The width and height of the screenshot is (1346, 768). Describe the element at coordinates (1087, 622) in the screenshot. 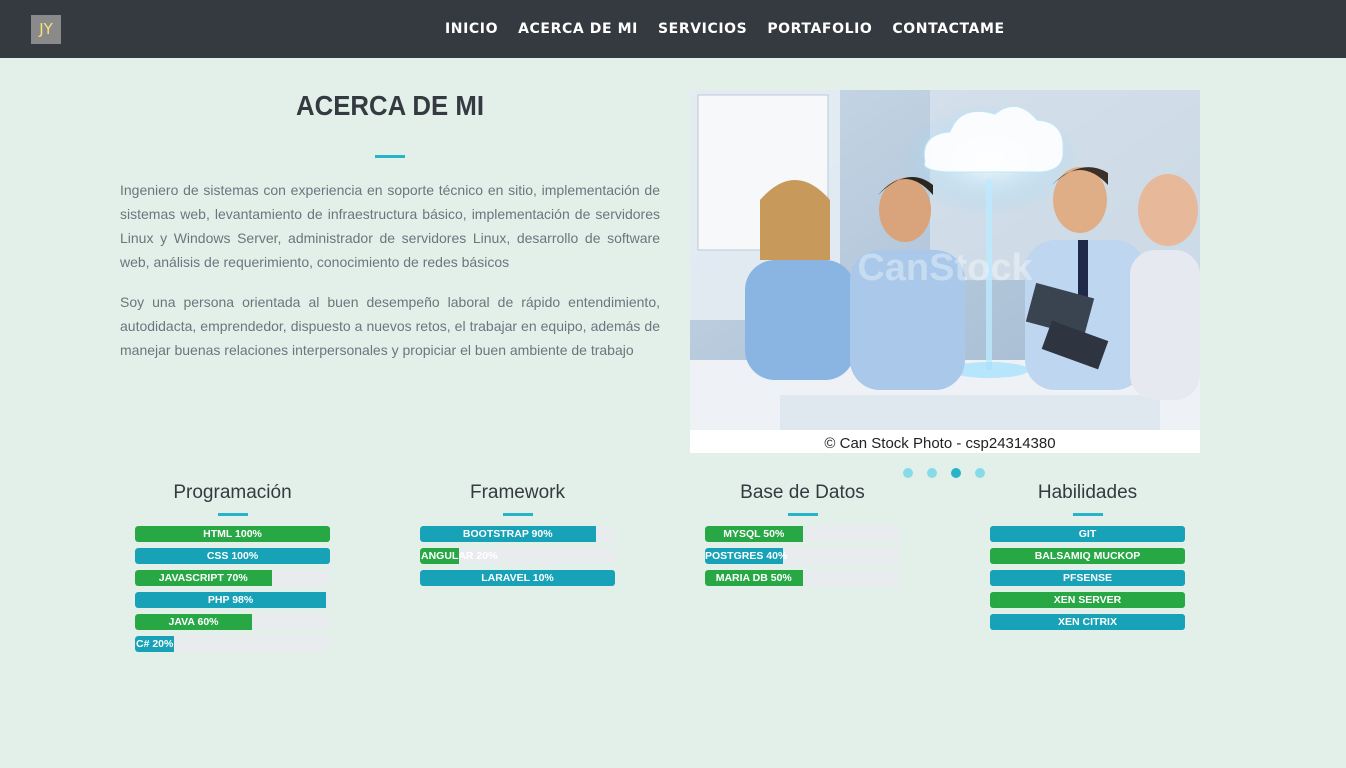

I see `skill-tag: XEN CITRIX` at that location.